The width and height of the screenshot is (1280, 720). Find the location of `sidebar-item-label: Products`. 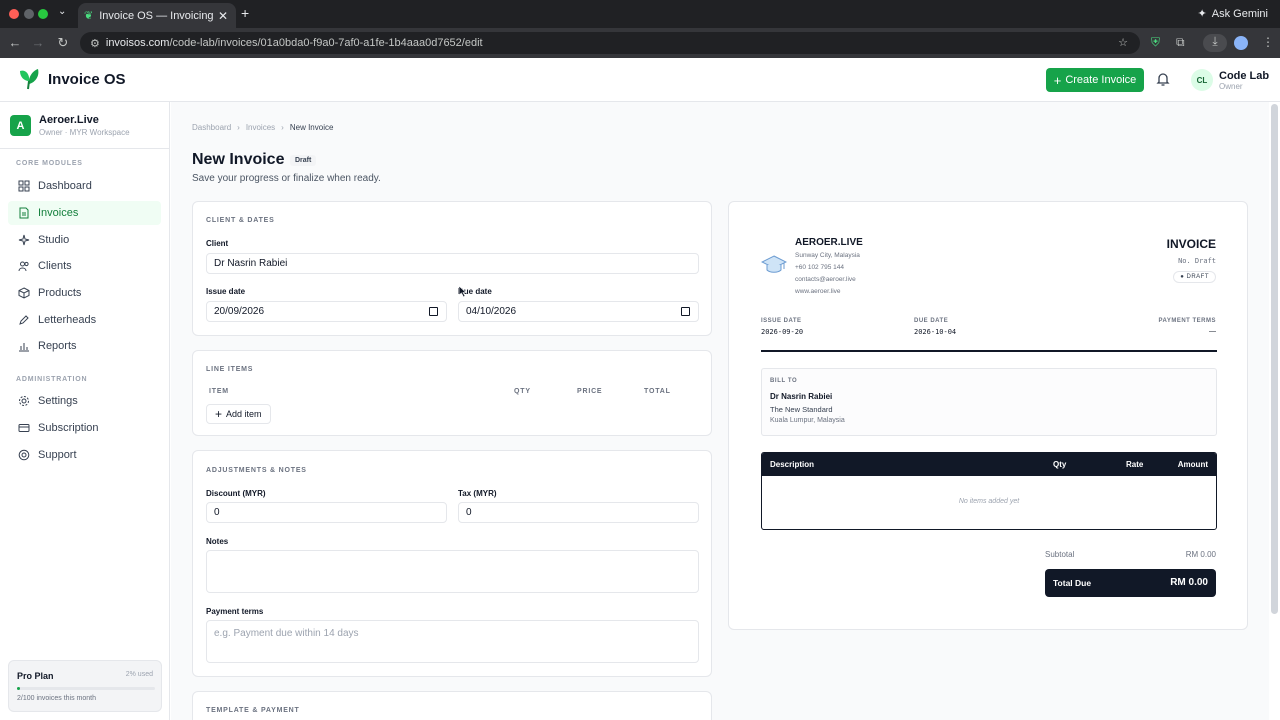

sidebar-item-label: Products is located at coordinates (60, 293).